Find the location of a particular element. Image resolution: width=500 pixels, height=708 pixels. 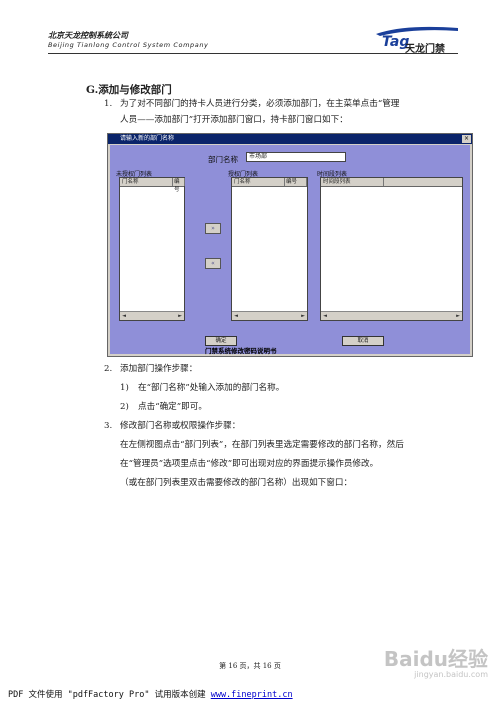

dialog-caption: 门禁系统修改密码说明书 is located at coordinates (241, 351).